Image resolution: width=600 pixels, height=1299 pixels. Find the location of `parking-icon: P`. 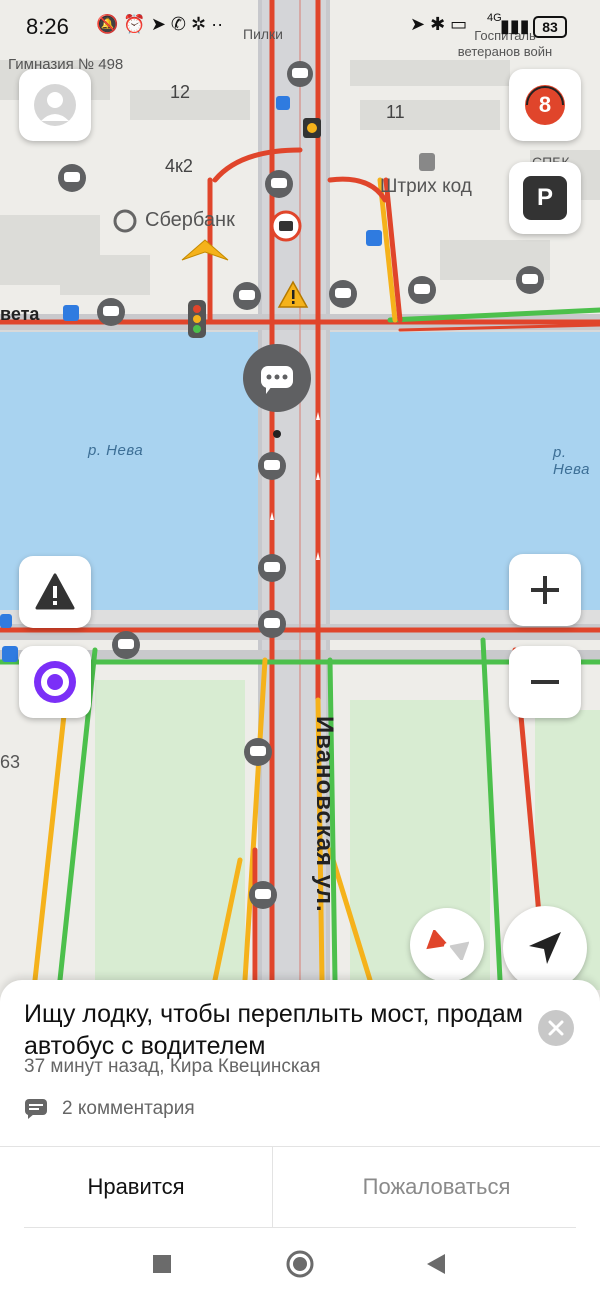

parking-icon: P is located at coordinates (545, 198).